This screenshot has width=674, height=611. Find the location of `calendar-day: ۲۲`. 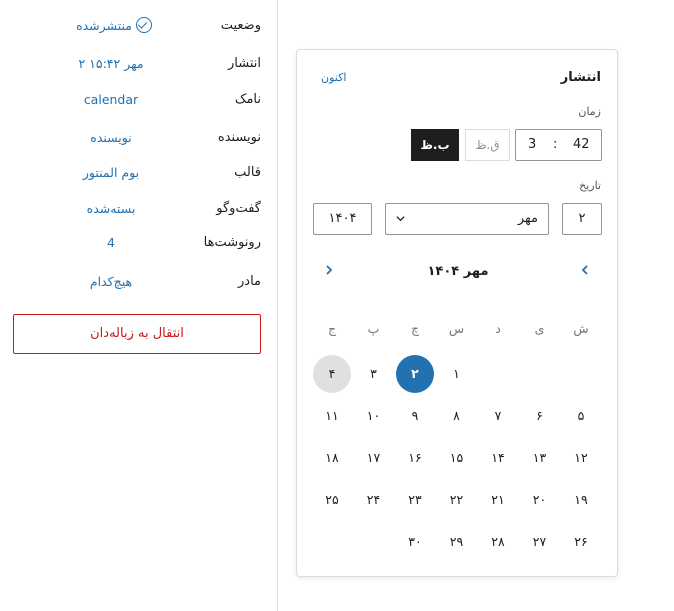

calendar-day: ۲۲ is located at coordinates (457, 500).